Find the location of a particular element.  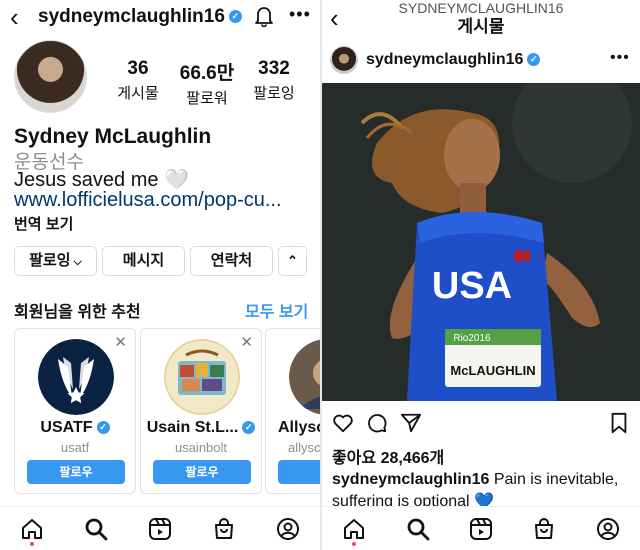

likes-count: 좋아요 28,466개 is located at coordinates (388, 456).